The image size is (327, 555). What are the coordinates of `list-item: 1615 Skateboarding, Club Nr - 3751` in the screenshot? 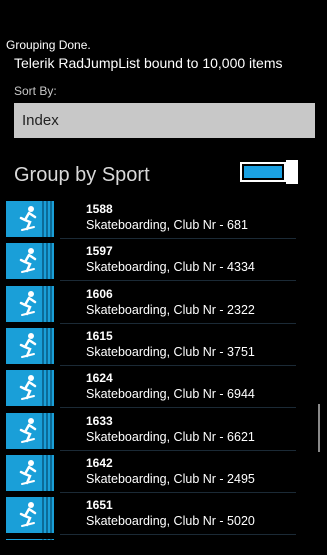 It's located at (163, 346).